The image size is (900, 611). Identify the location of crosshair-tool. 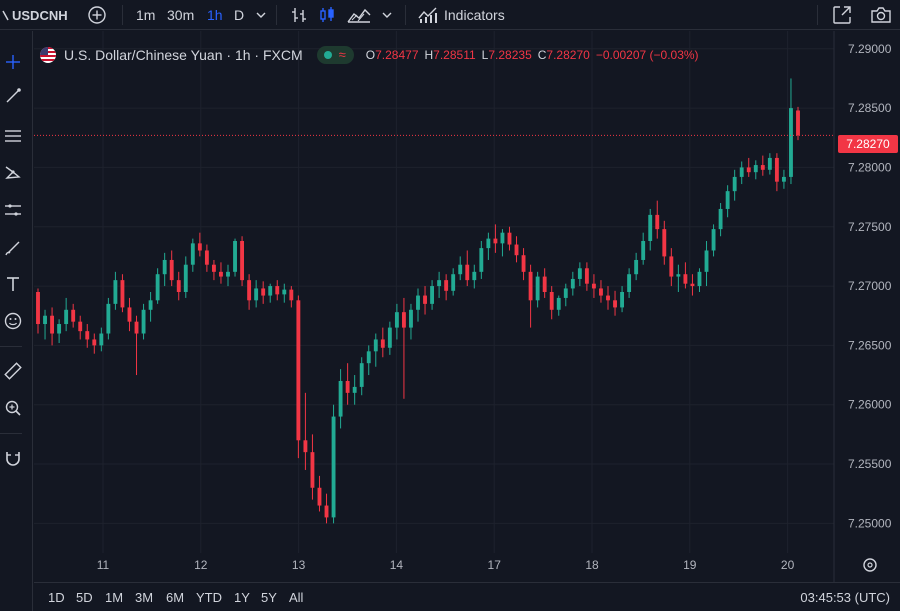
(13, 62).